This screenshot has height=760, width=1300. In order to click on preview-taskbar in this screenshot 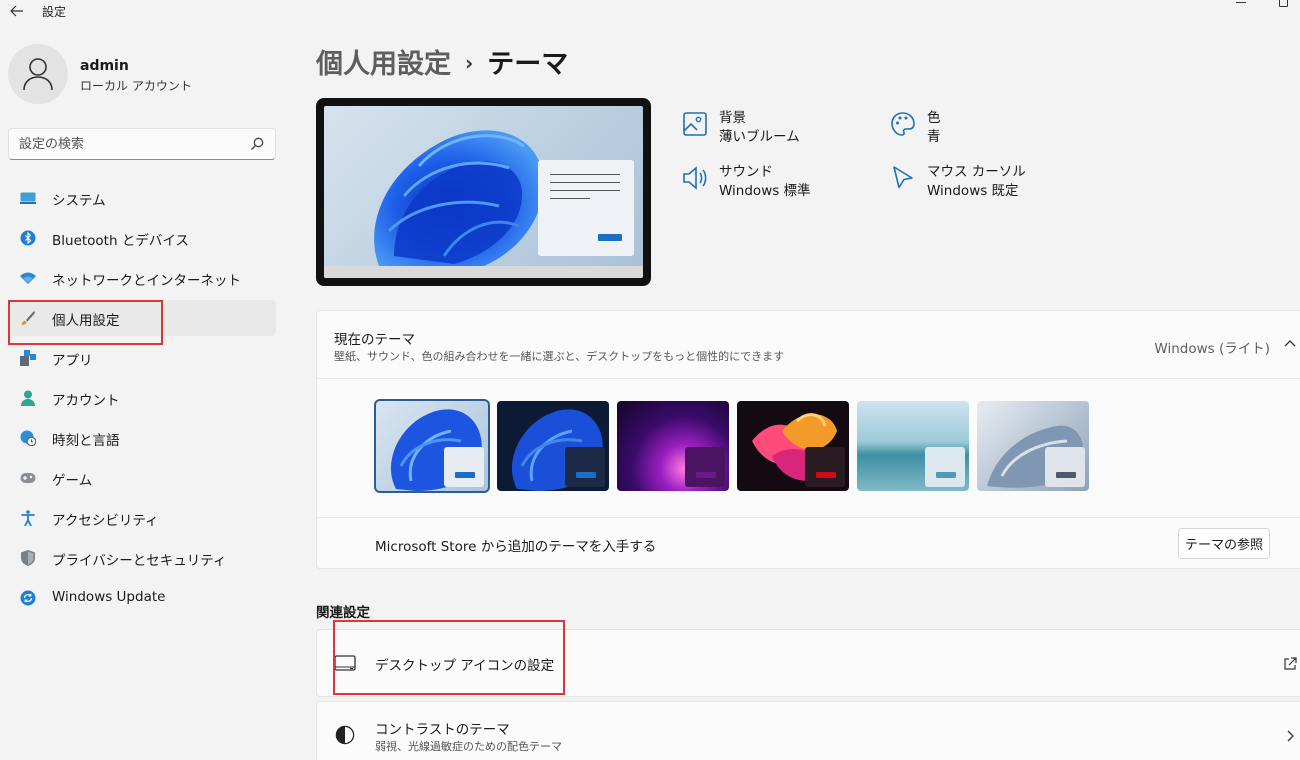, I will do `click(483, 272)`.